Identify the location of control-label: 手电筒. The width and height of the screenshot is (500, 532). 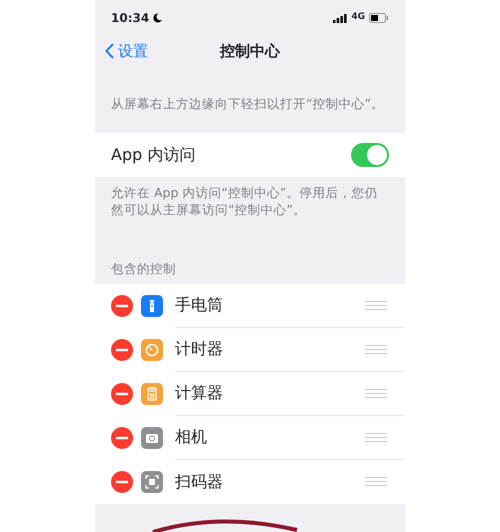
(199, 305).